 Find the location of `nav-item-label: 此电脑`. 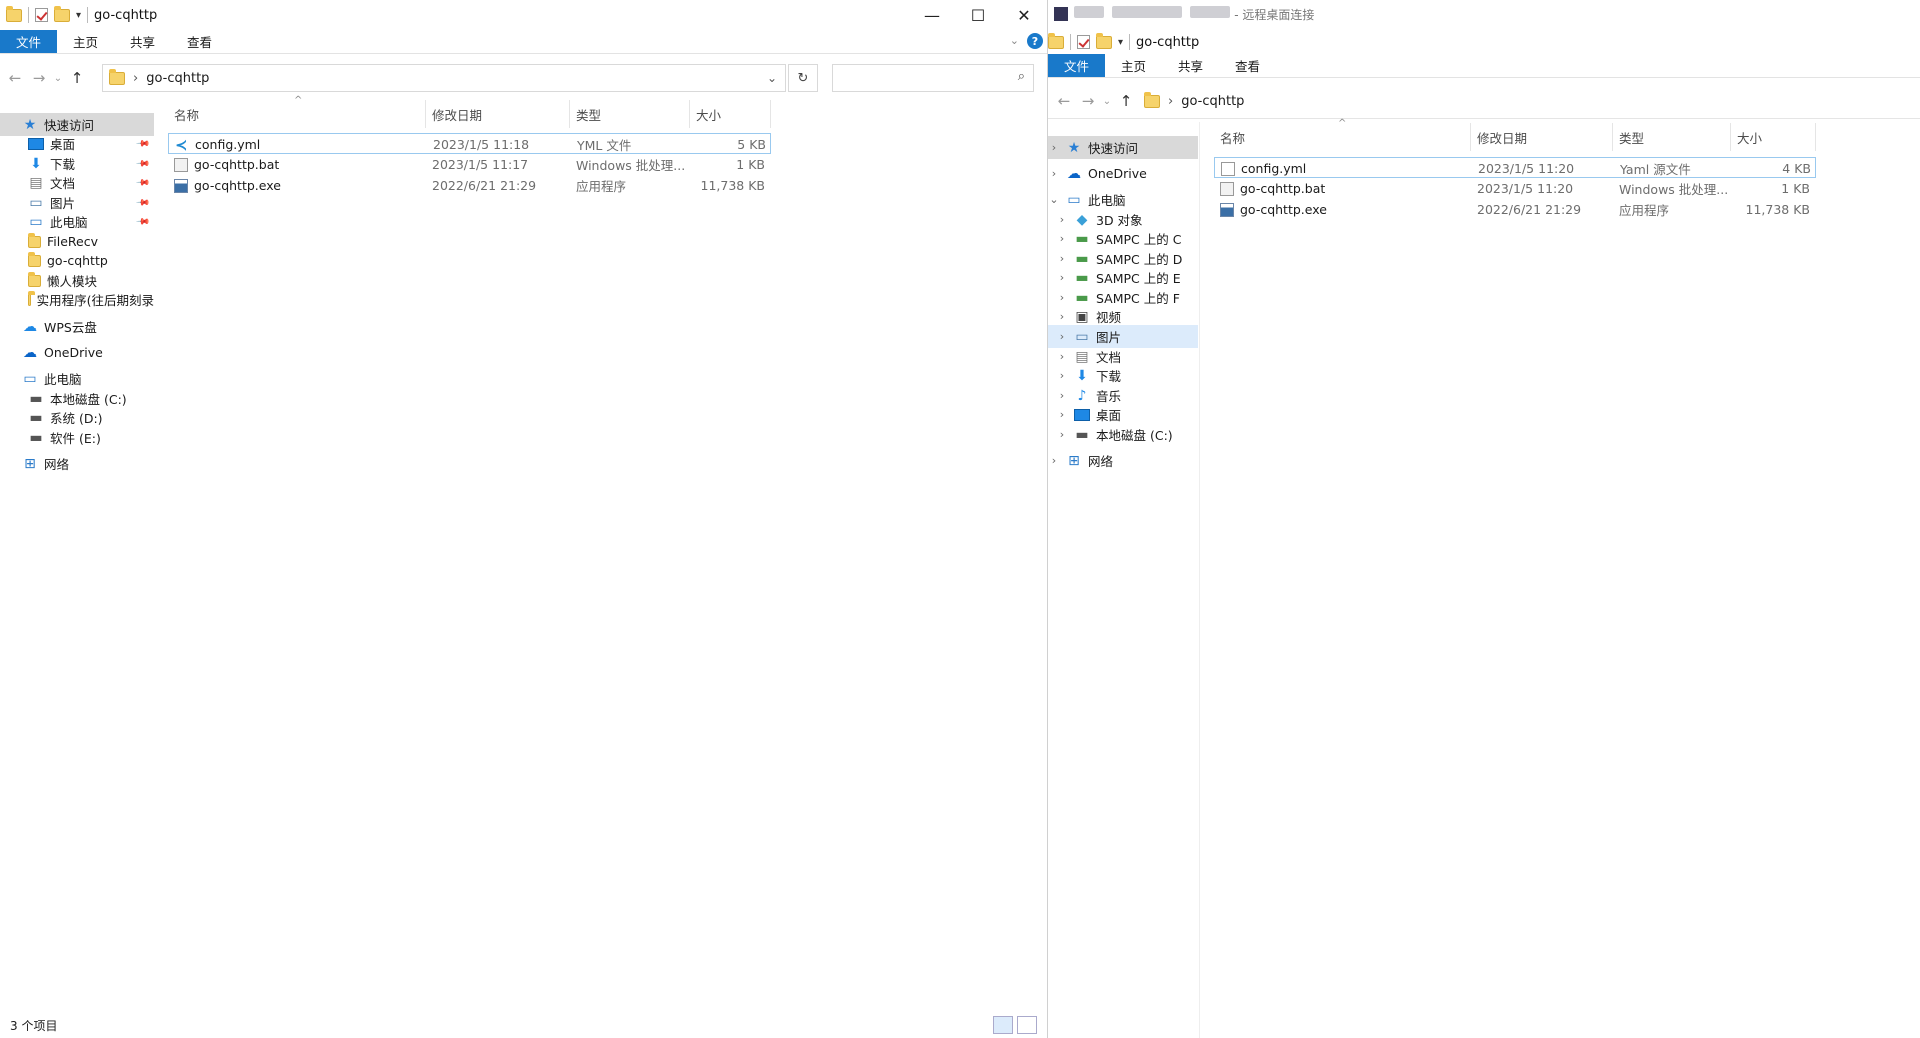

nav-item-label: 此电脑 is located at coordinates (63, 379).